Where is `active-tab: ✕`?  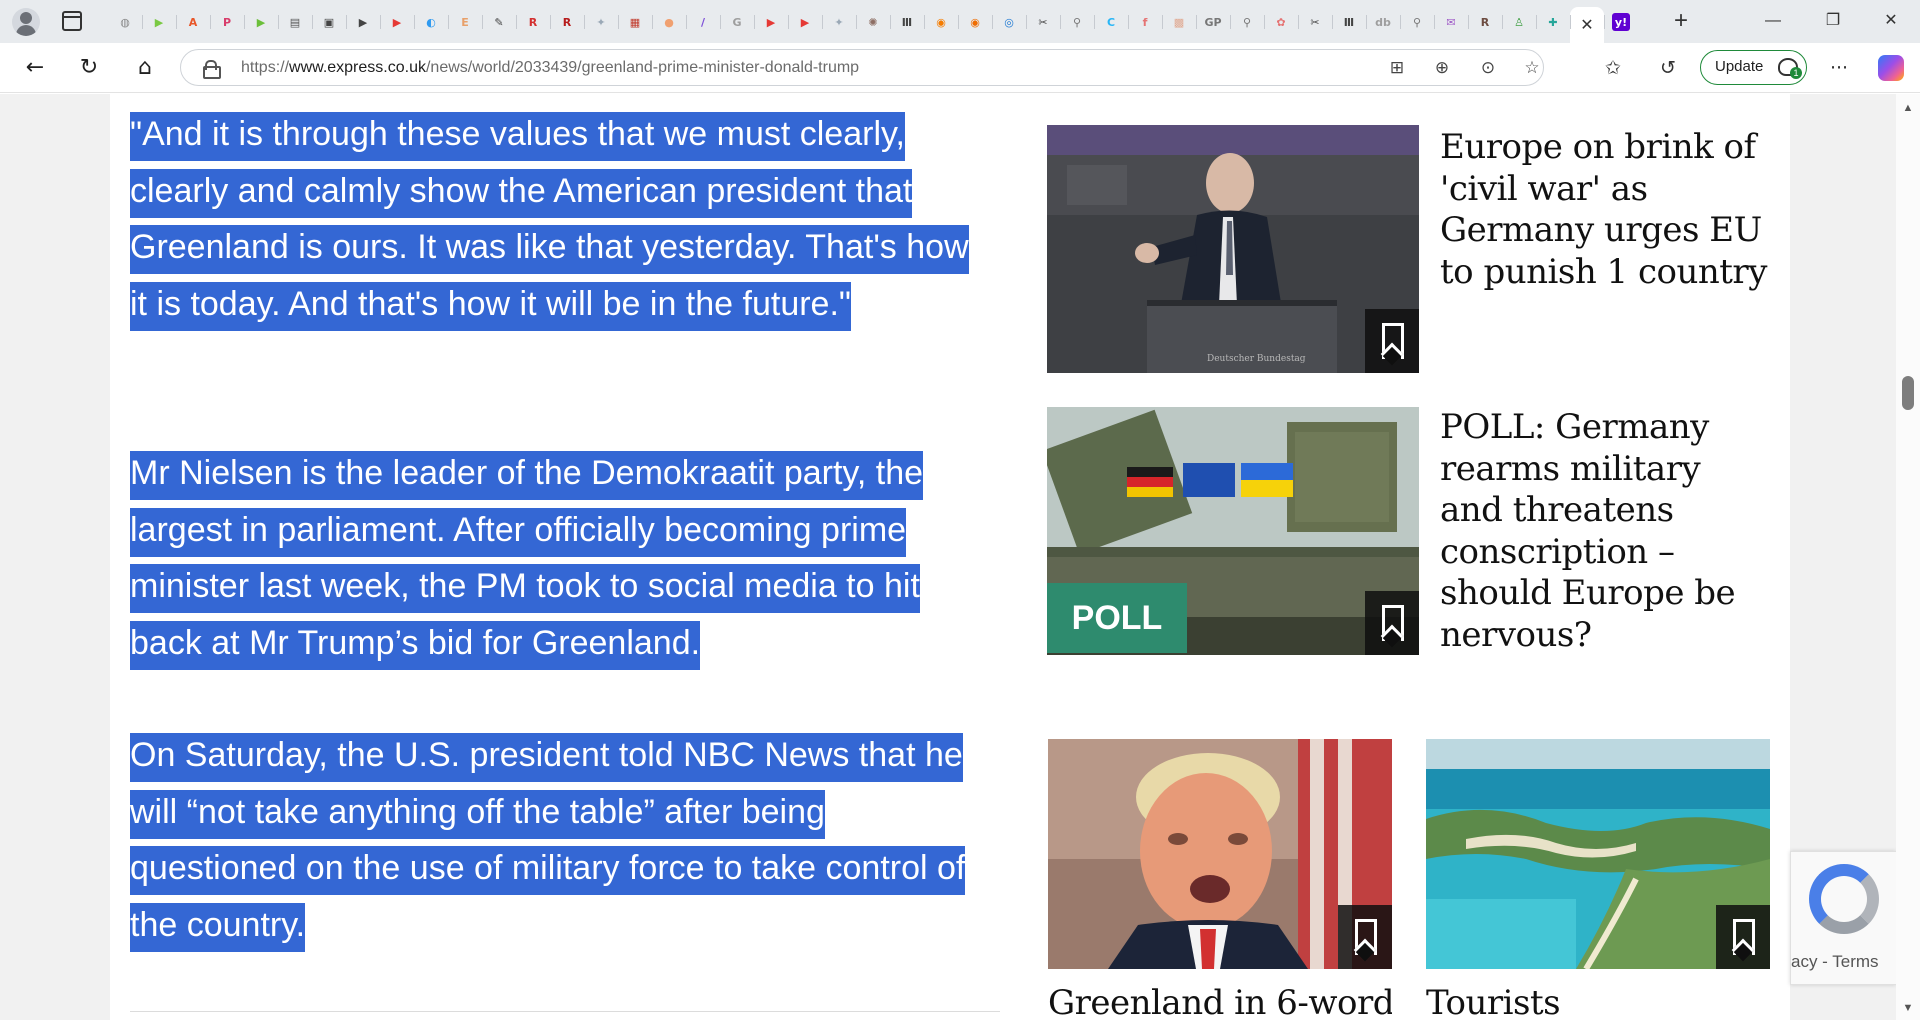 active-tab: ✕ is located at coordinates (1587, 25).